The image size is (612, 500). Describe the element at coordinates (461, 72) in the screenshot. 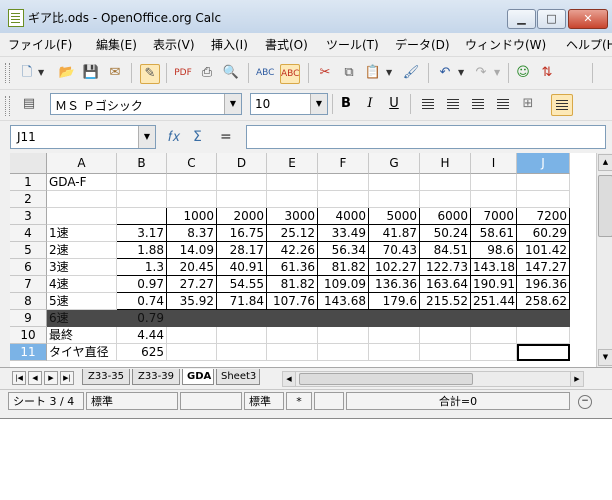

I see `undo-dropdown-icon: ▼` at that location.